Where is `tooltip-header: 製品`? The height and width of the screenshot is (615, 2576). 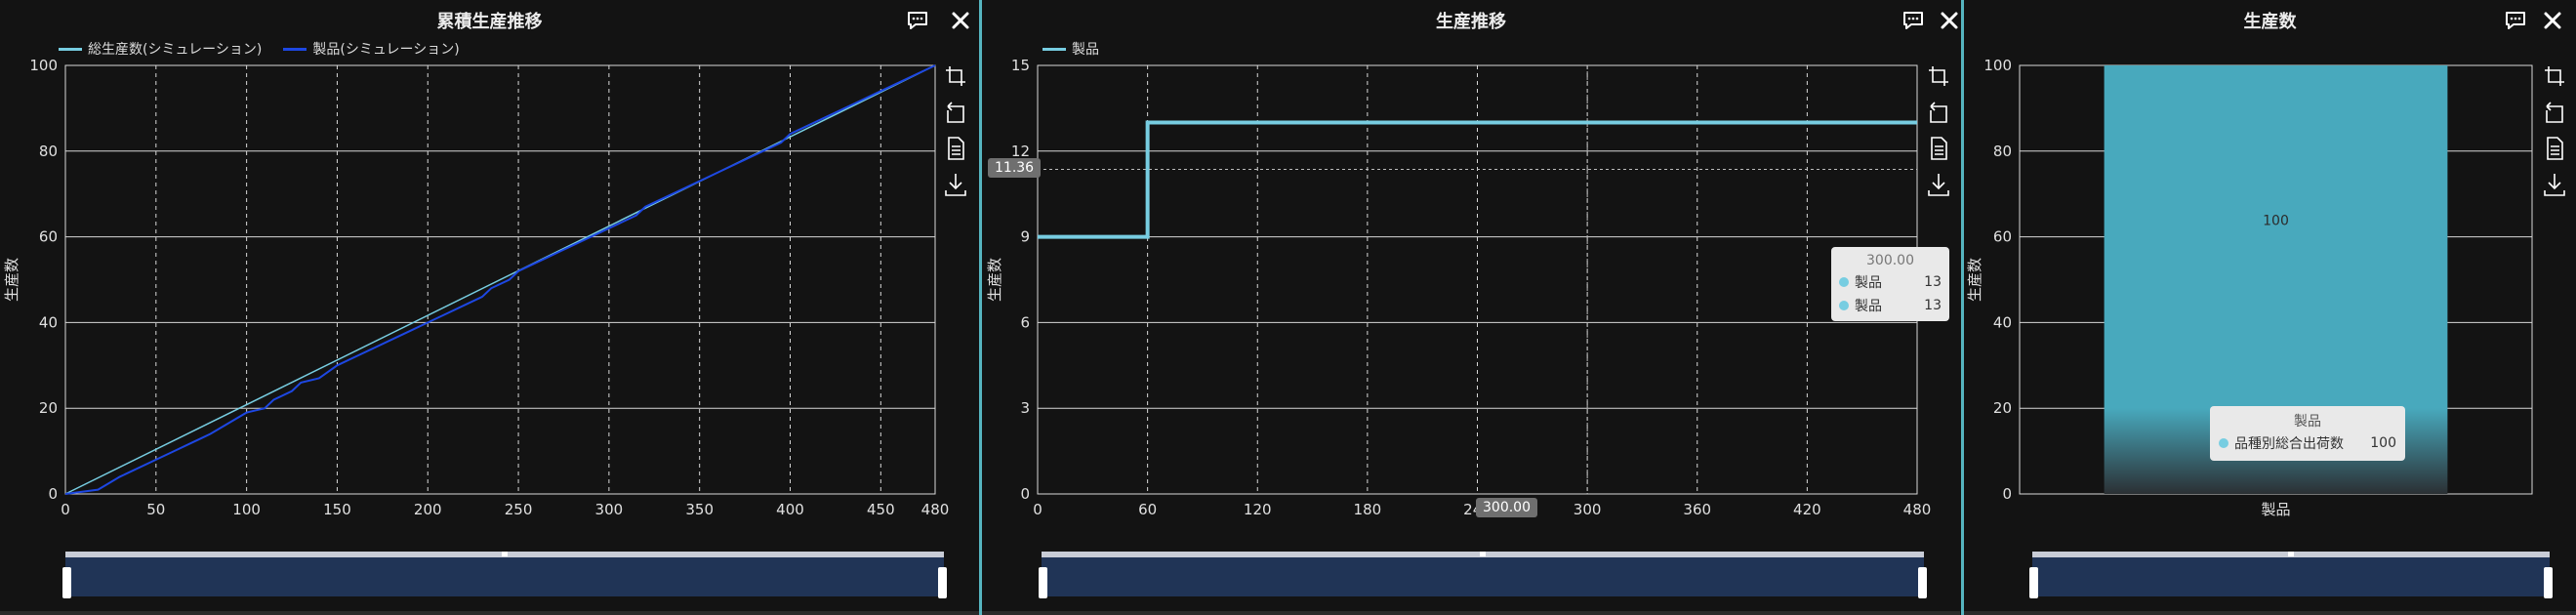
tooltip-header: 製品 is located at coordinates (2307, 422).